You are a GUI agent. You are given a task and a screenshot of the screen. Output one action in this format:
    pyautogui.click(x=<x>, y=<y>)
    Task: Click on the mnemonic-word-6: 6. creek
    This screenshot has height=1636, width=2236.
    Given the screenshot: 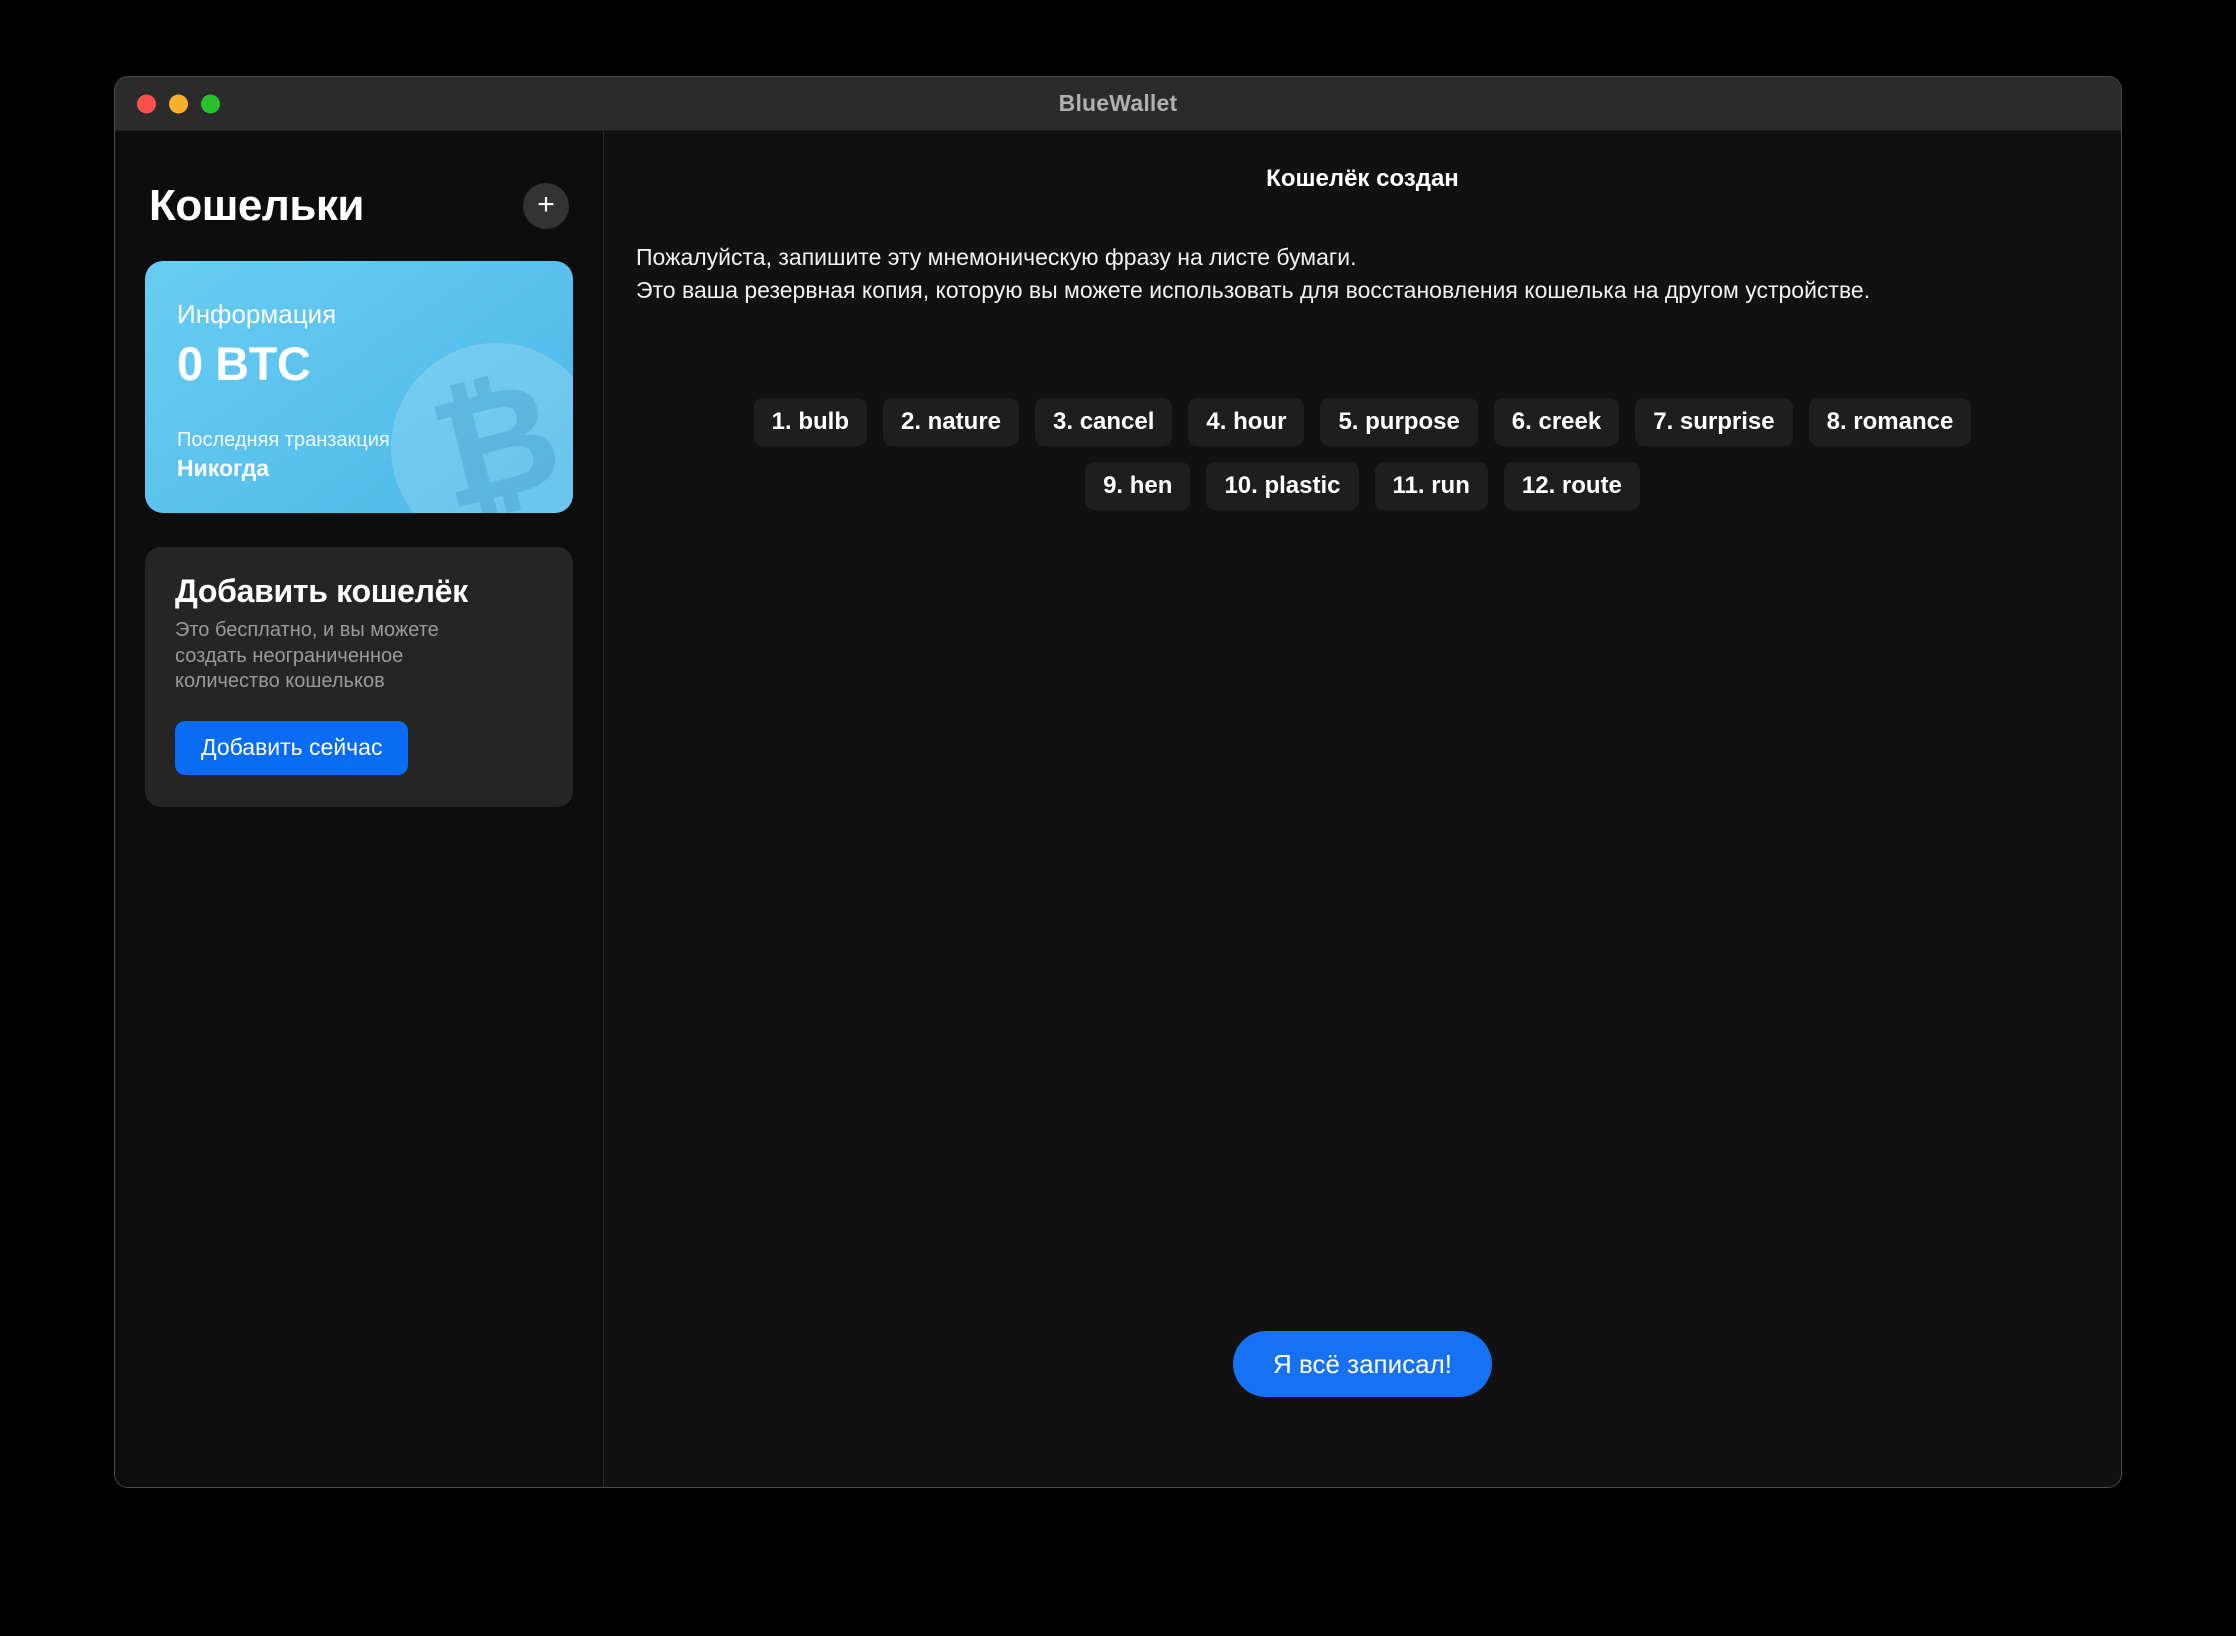 What is the action you would take?
    pyautogui.click(x=1556, y=422)
    